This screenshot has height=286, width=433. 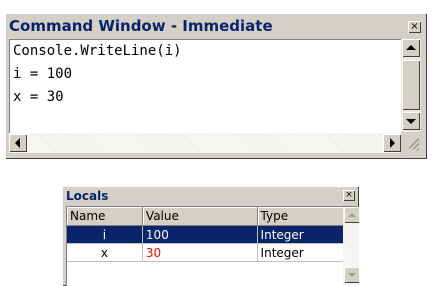 What do you see at coordinates (141, 26) in the screenshot?
I see `command-window-title: Command Window - Immediate` at bounding box center [141, 26].